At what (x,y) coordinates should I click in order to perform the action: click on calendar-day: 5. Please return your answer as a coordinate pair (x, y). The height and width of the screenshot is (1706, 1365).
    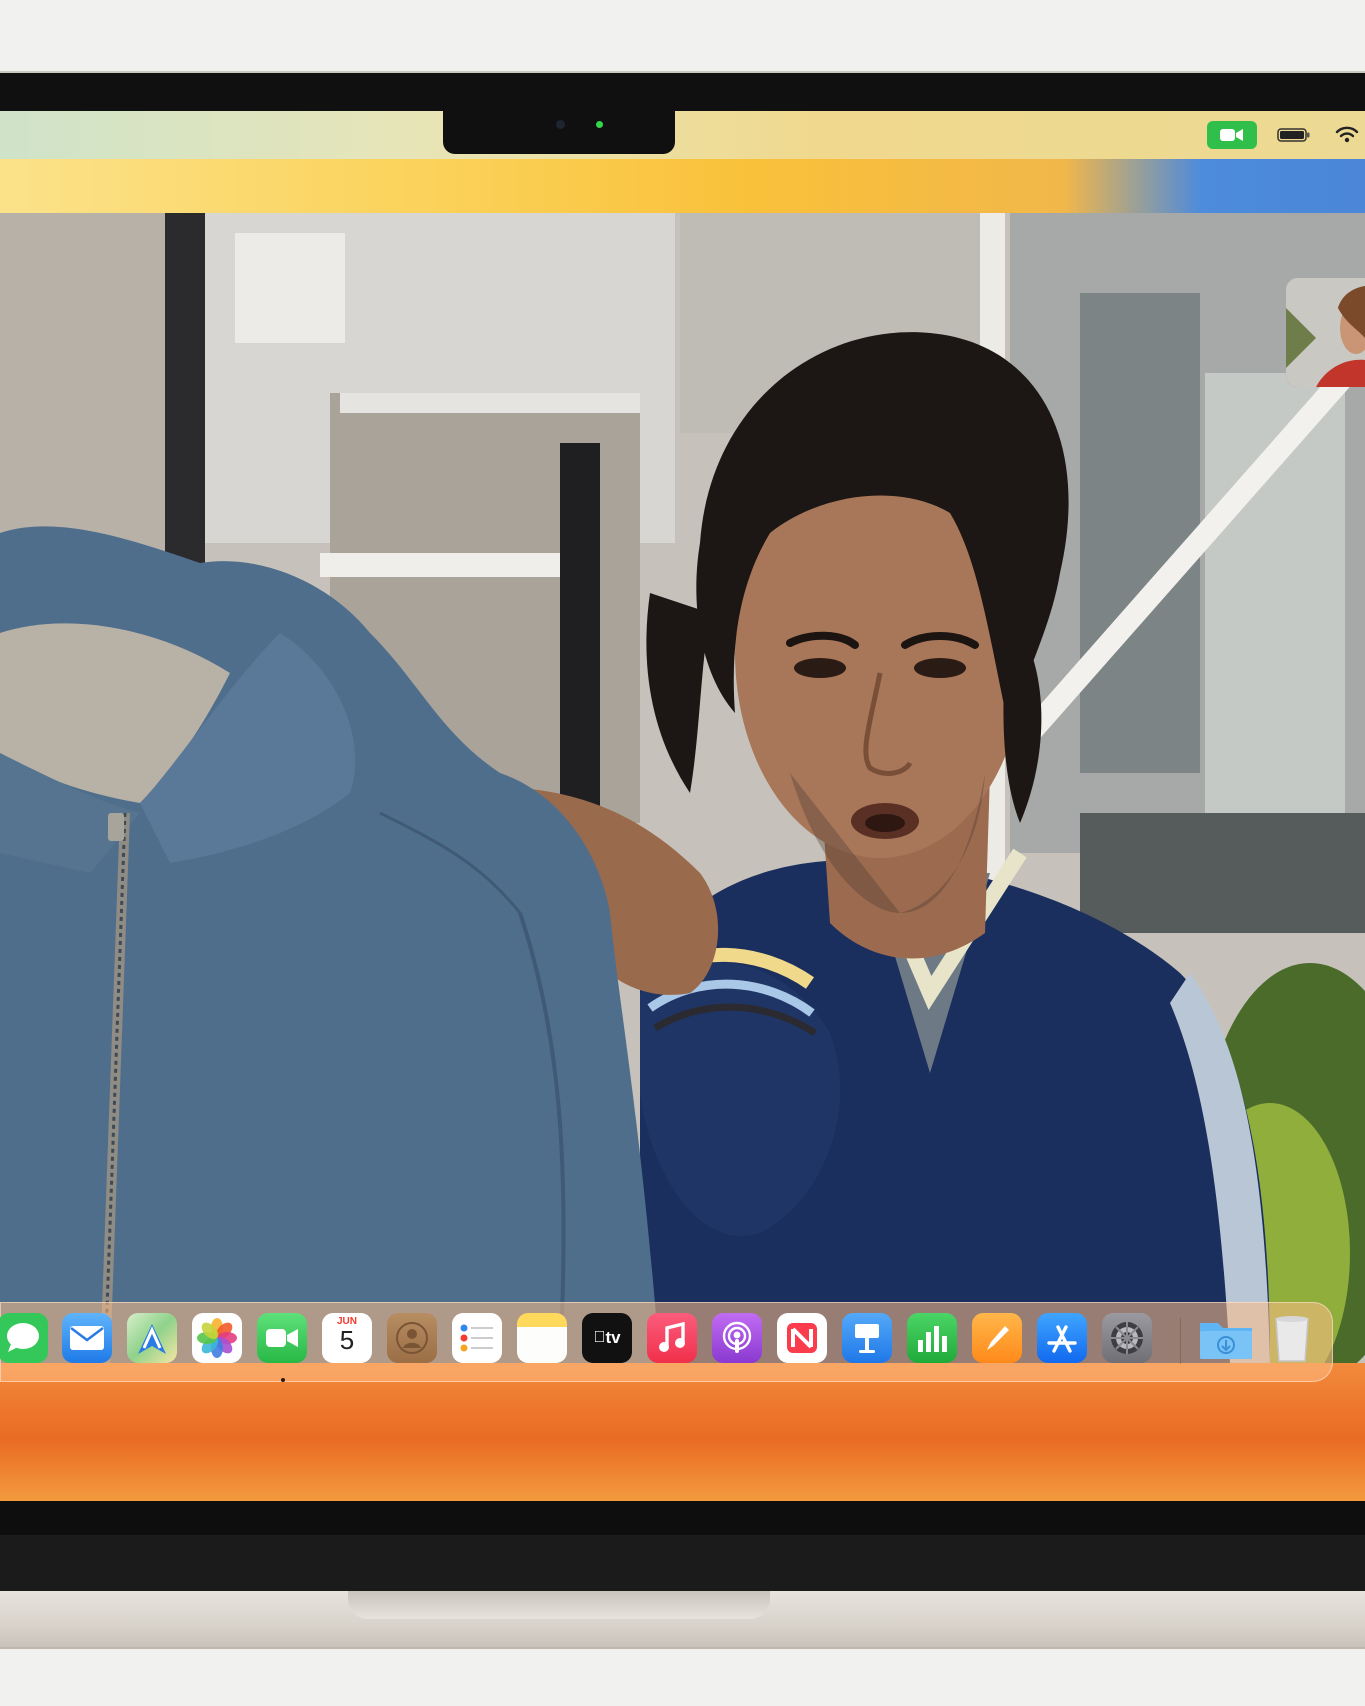
    Looking at the image, I should click on (347, 1340).